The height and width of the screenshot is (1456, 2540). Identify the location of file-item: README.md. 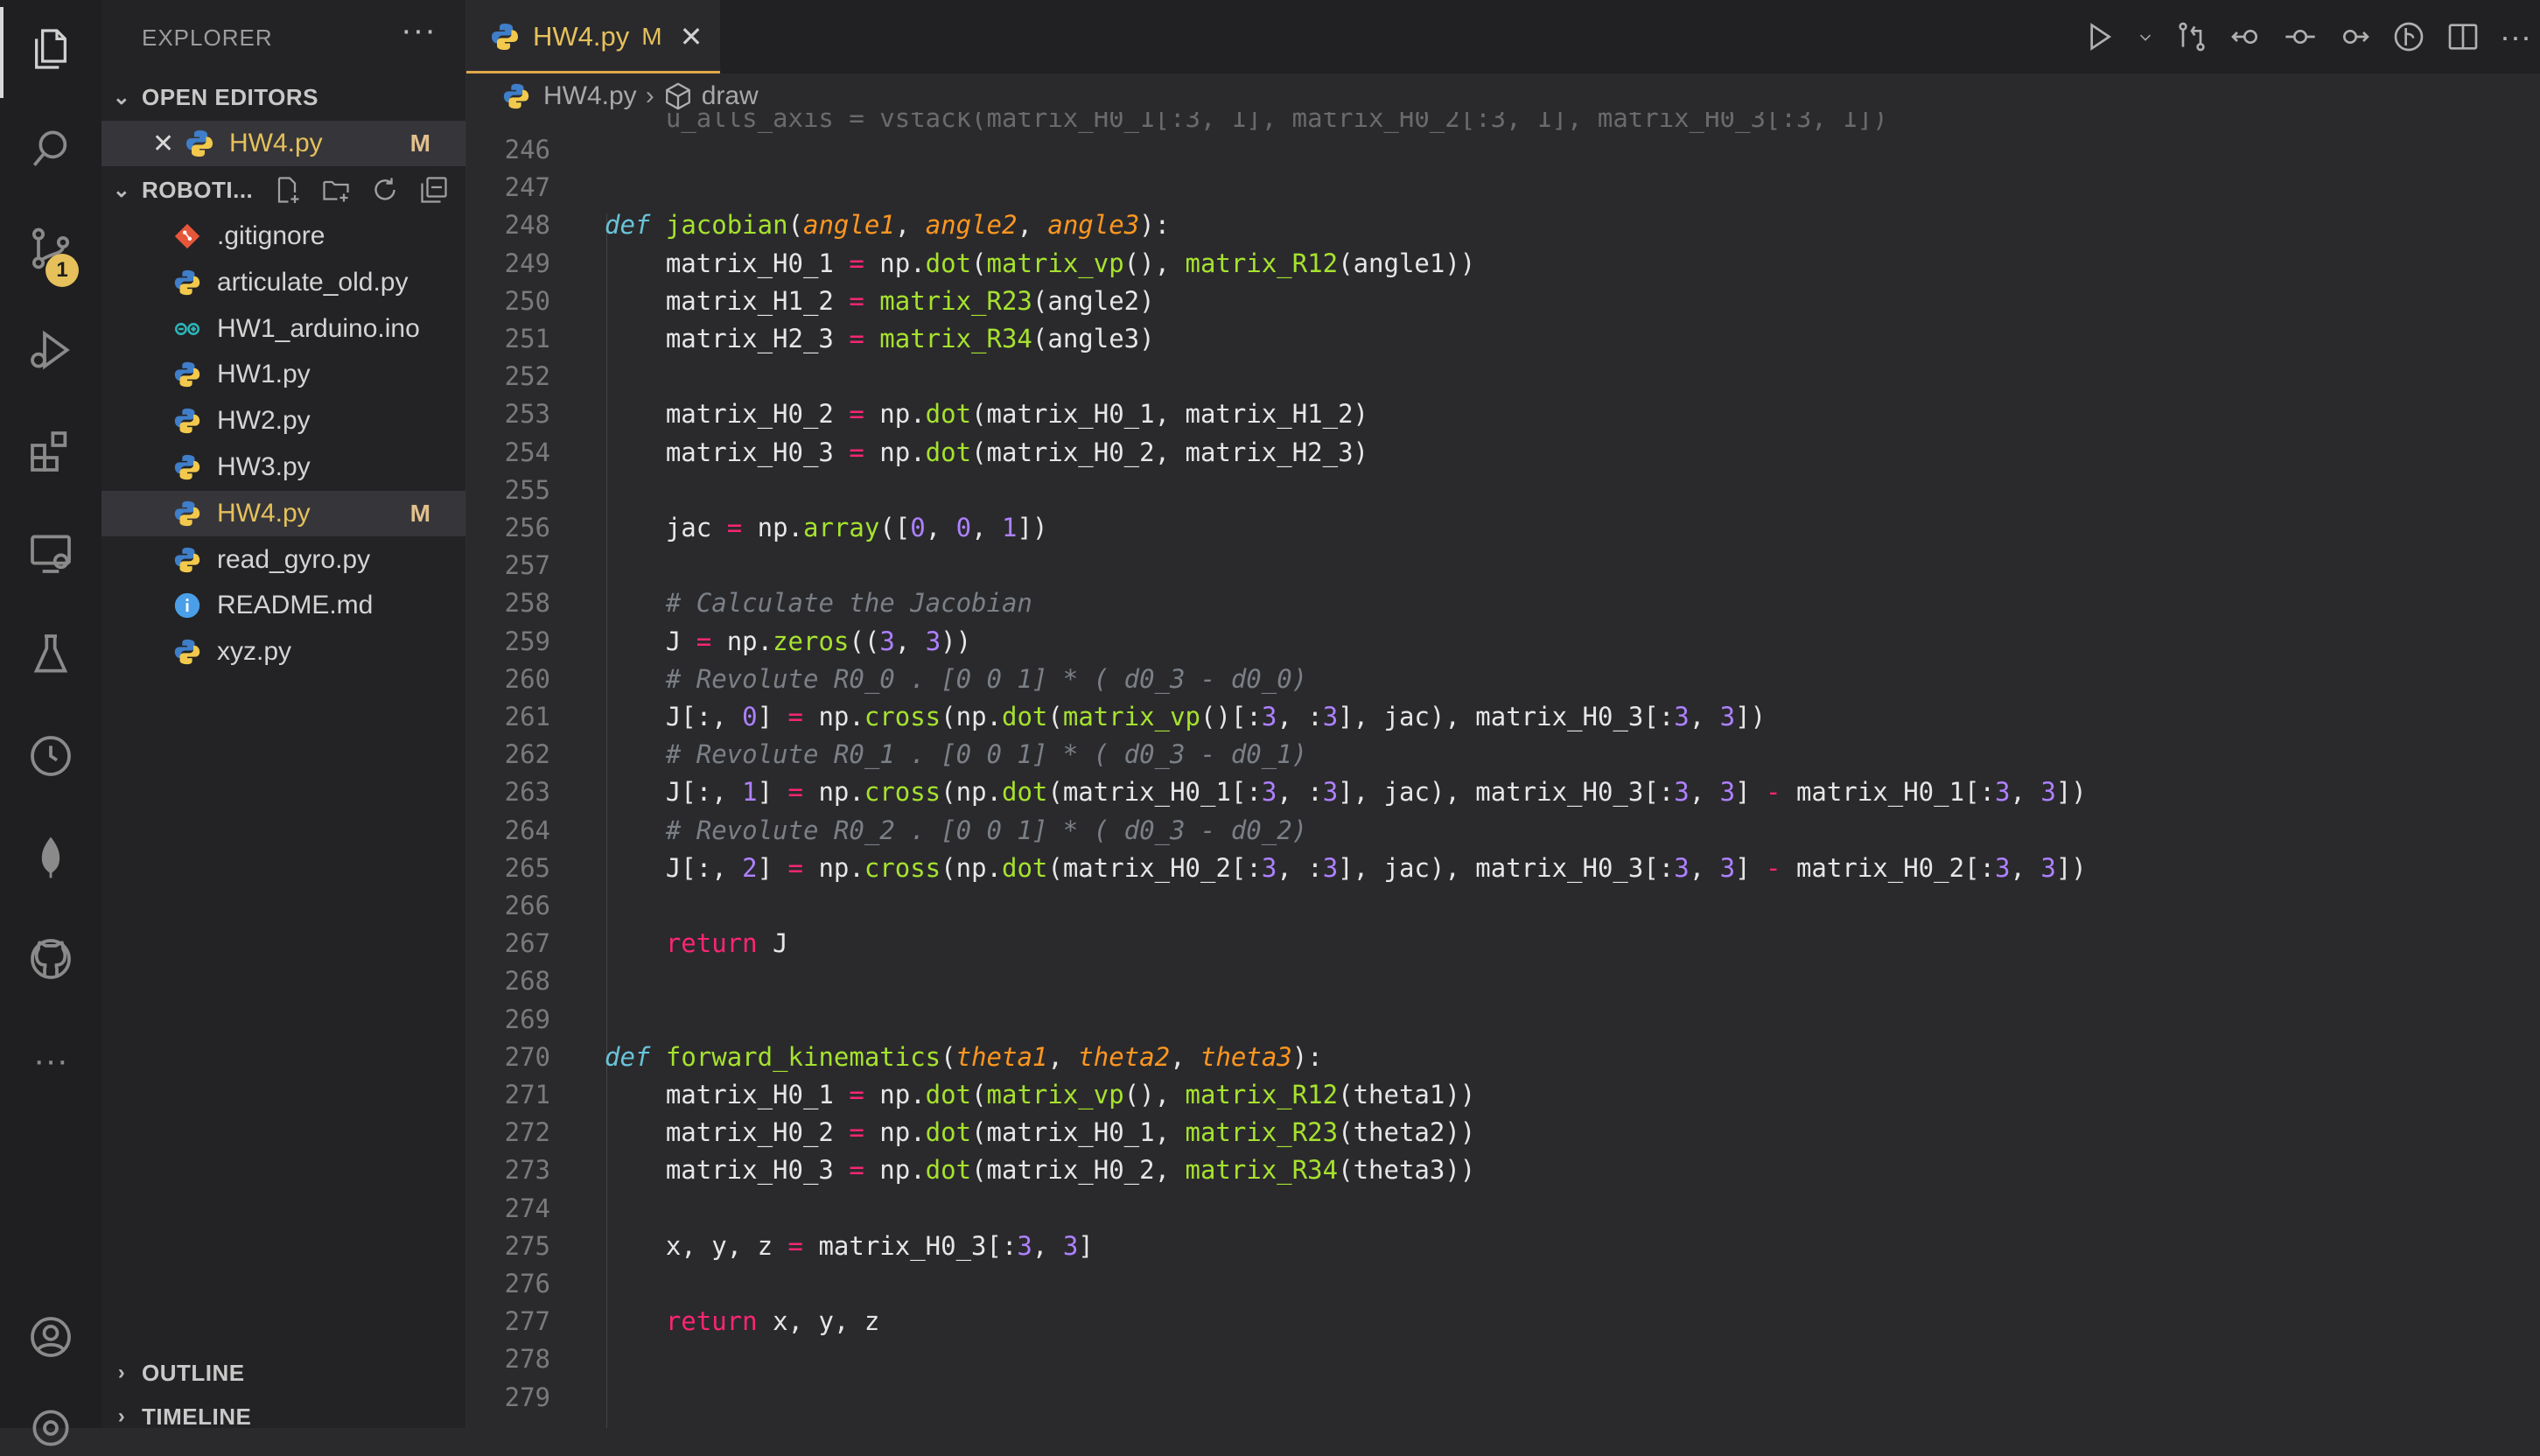
(283, 605).